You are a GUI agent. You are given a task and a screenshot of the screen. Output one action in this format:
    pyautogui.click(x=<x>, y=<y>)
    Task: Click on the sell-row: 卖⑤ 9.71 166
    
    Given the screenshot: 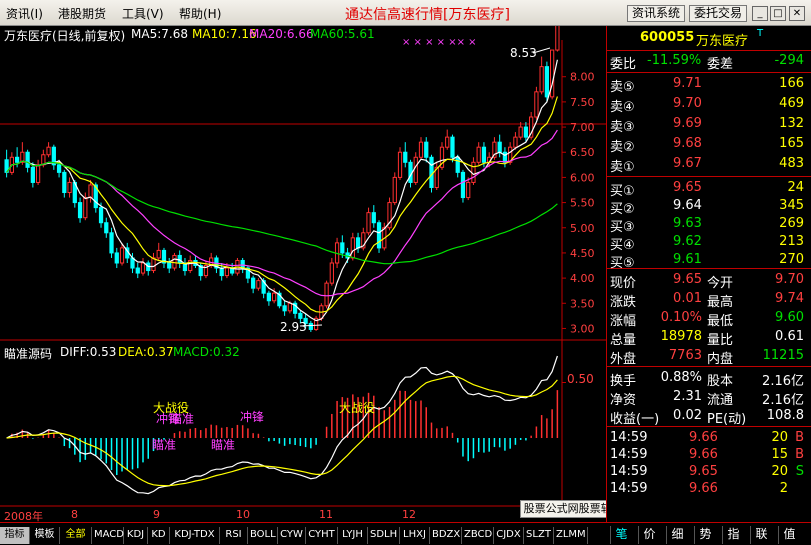 What is the action you would take?
    pyautogui.click(x=708, y=84)
    